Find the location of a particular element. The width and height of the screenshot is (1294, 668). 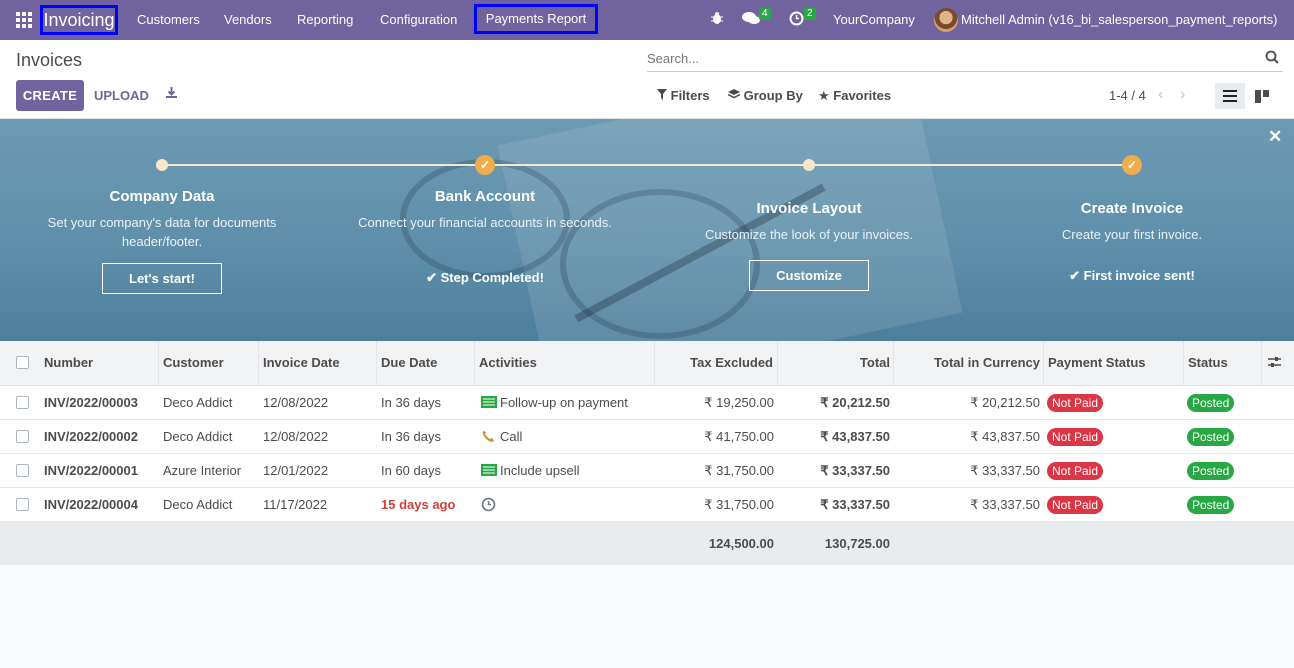

first-invoice-sent-status: ✔ First invoice sent! is located at coordinates (1132, 276).